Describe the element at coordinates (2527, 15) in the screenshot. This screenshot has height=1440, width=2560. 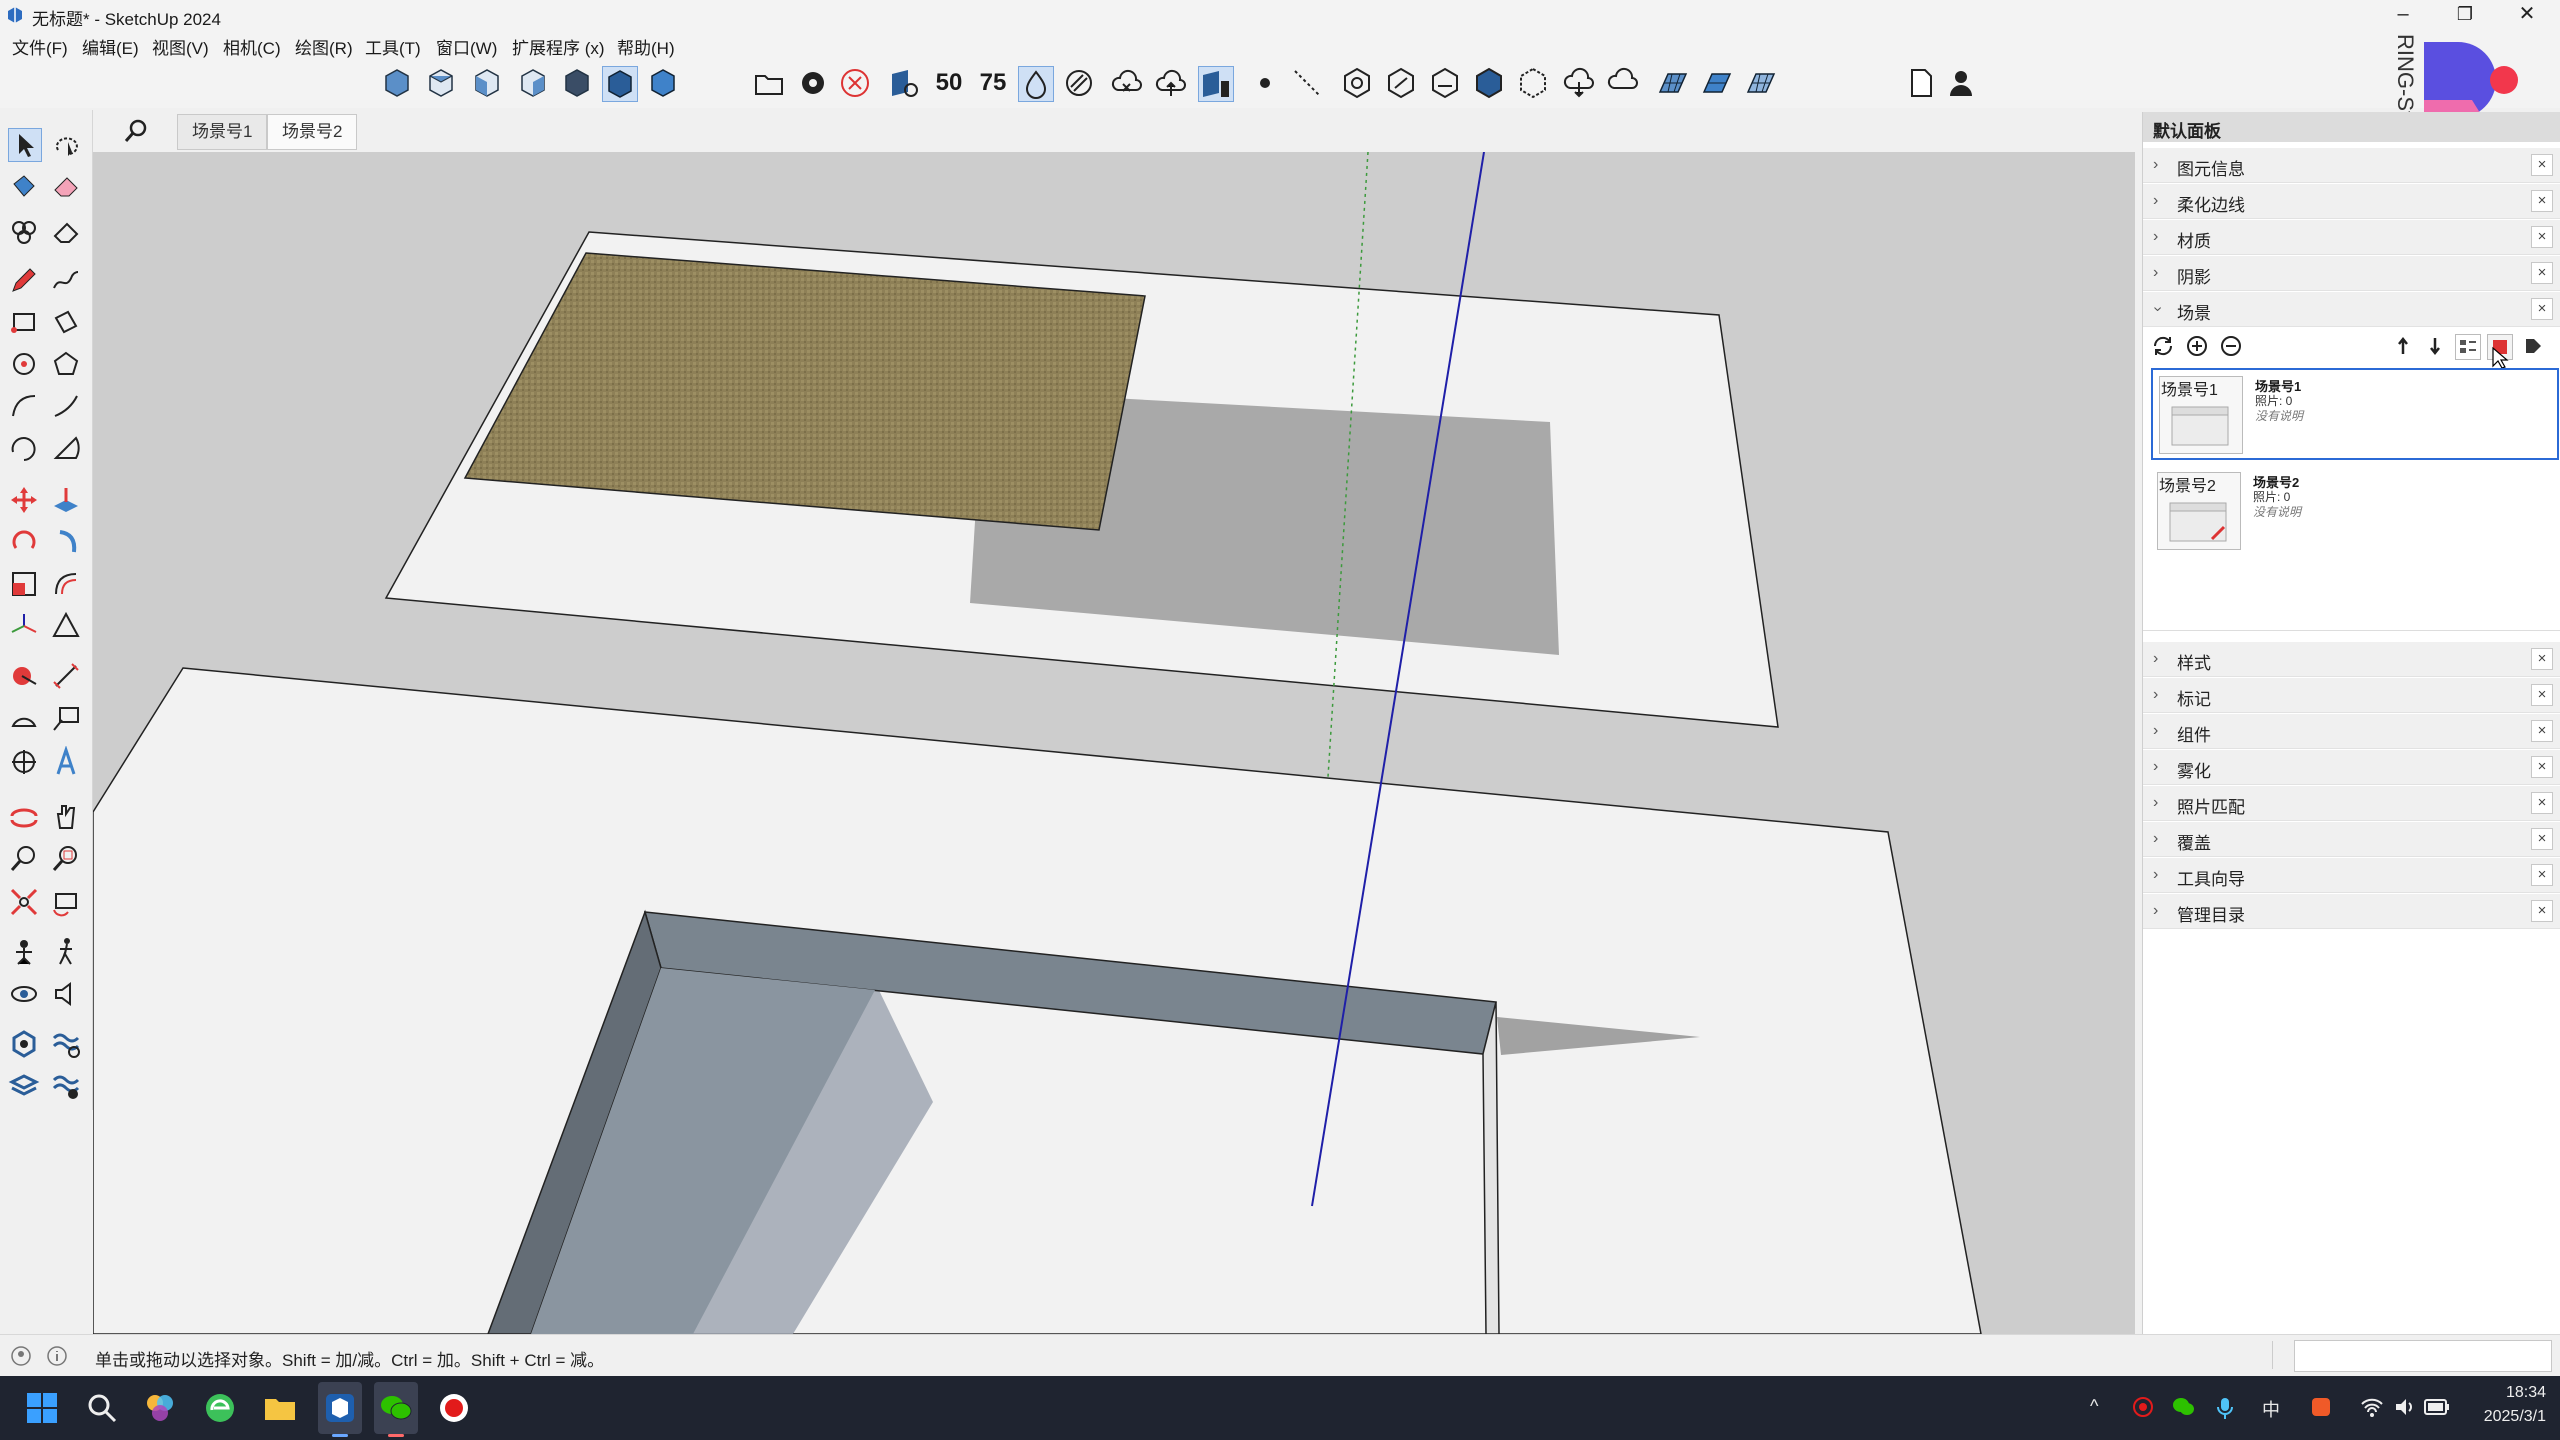
I see `close-button: ✕` at that location.